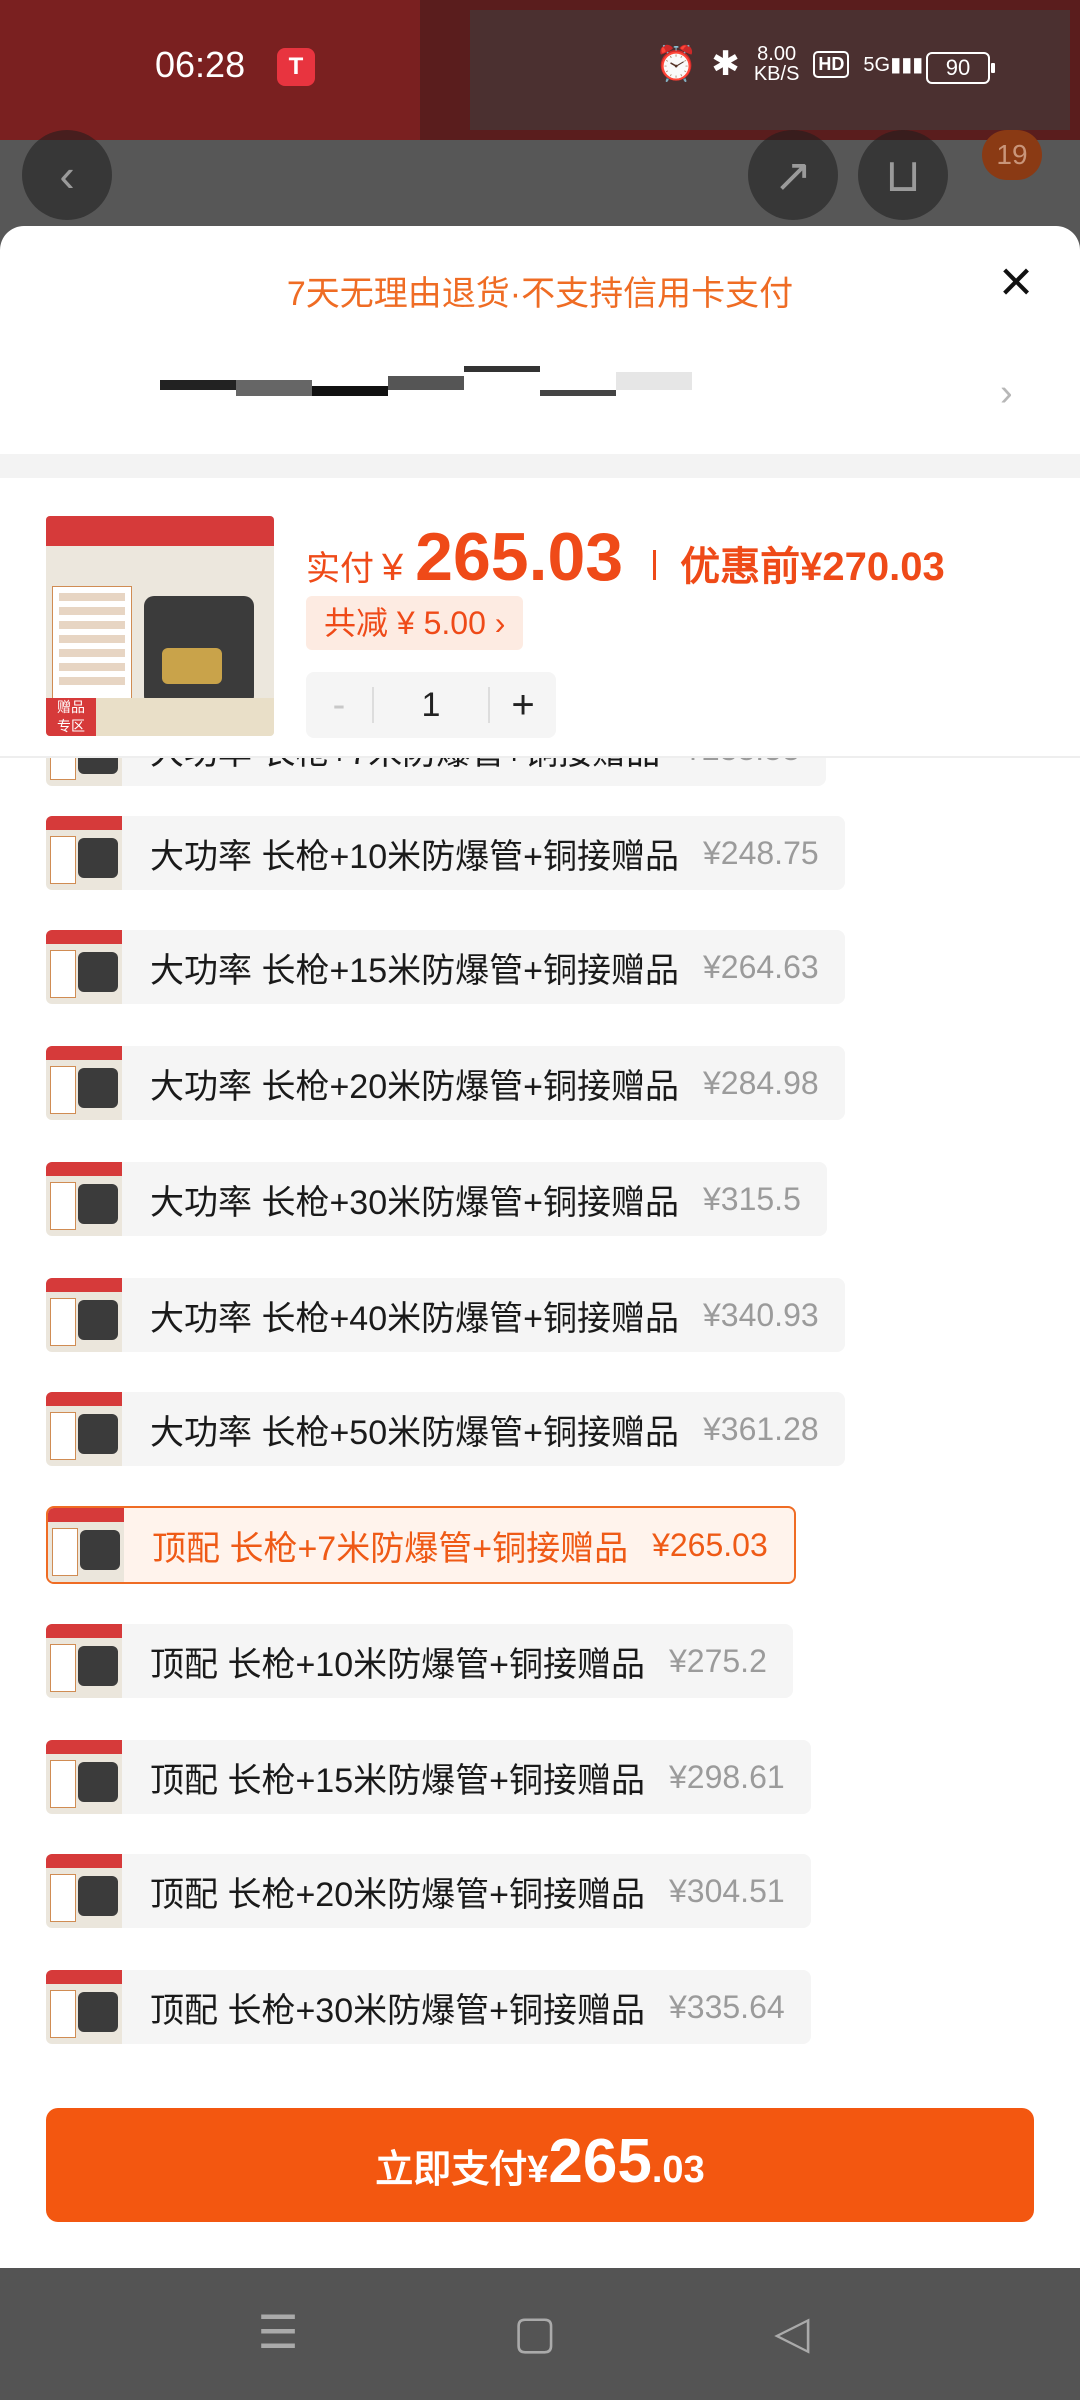  What do you see at coordinates (831, 64) in the screenshot?
I see `hd-badge: HD` at bounding box center [831, 64].